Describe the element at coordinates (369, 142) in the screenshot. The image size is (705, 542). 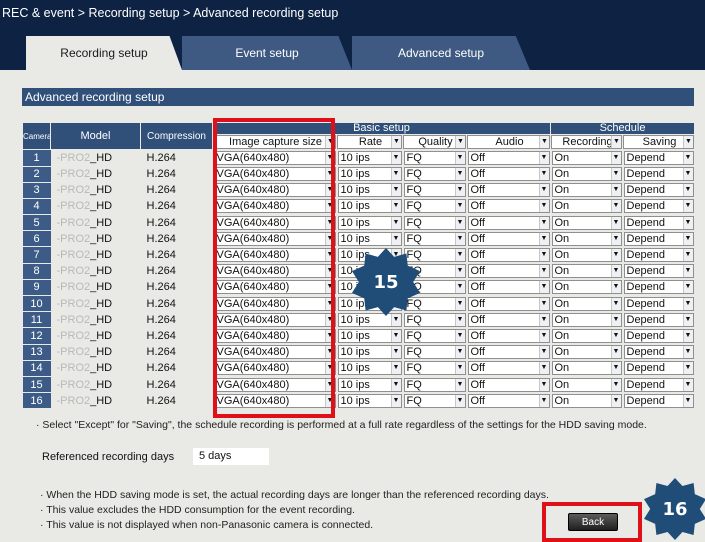
I see `rate-header-select: Rate ▼` at that location.